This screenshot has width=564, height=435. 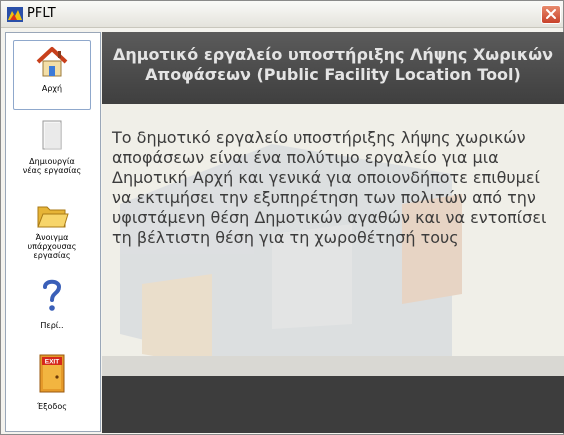 What do you see at coordinates (52, 295) in the screenshot?
I see `help-question-icon` at bounding box center [52, 295].